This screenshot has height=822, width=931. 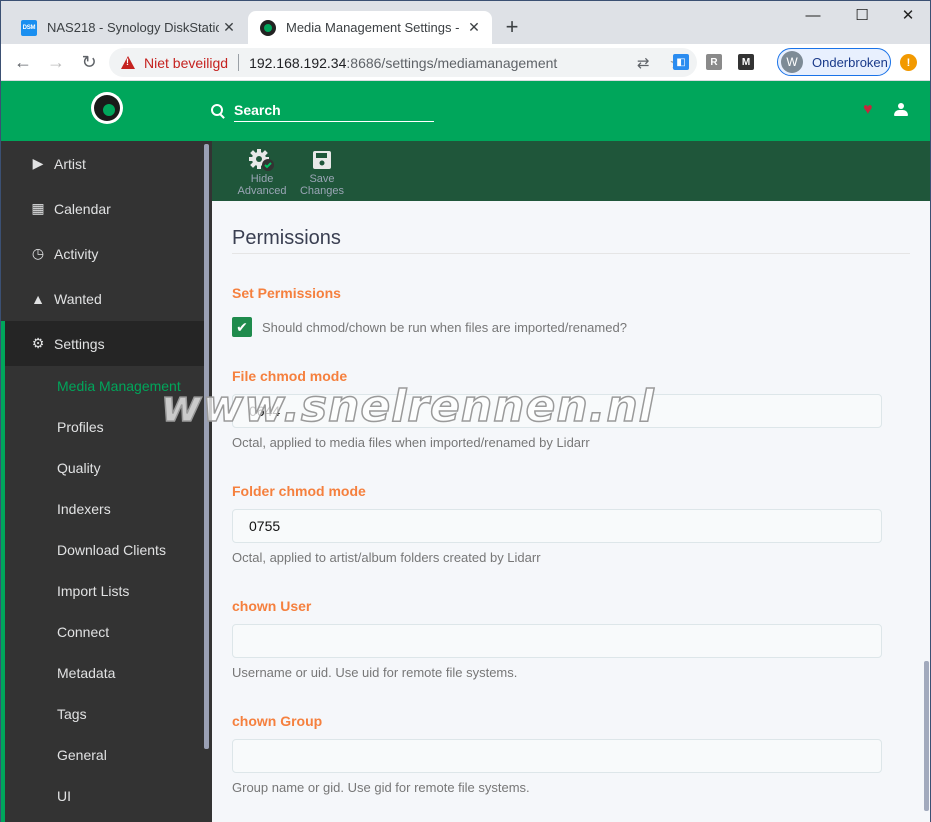 What do you see at coordinates (813, 16) in the screenshot?
I see `minimize-button: —` at bounding box center [813, 16].